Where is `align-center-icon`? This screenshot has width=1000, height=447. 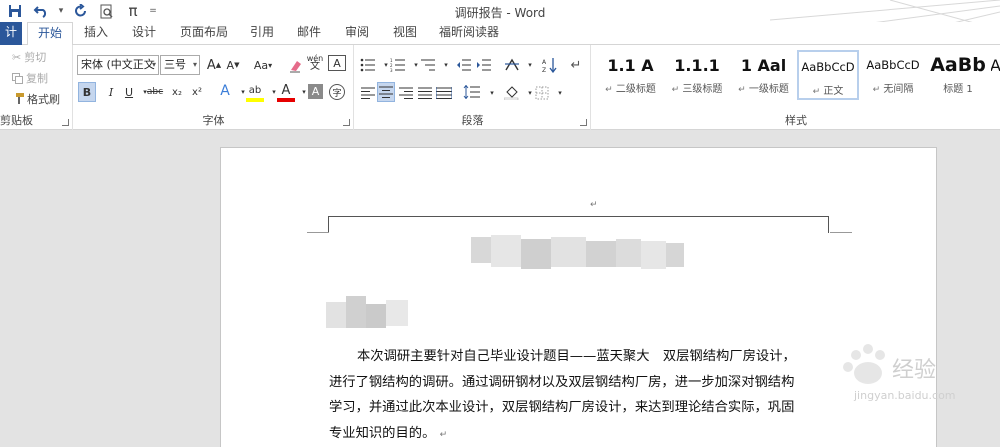 align-center-icon is located at coordinates (386, 92).